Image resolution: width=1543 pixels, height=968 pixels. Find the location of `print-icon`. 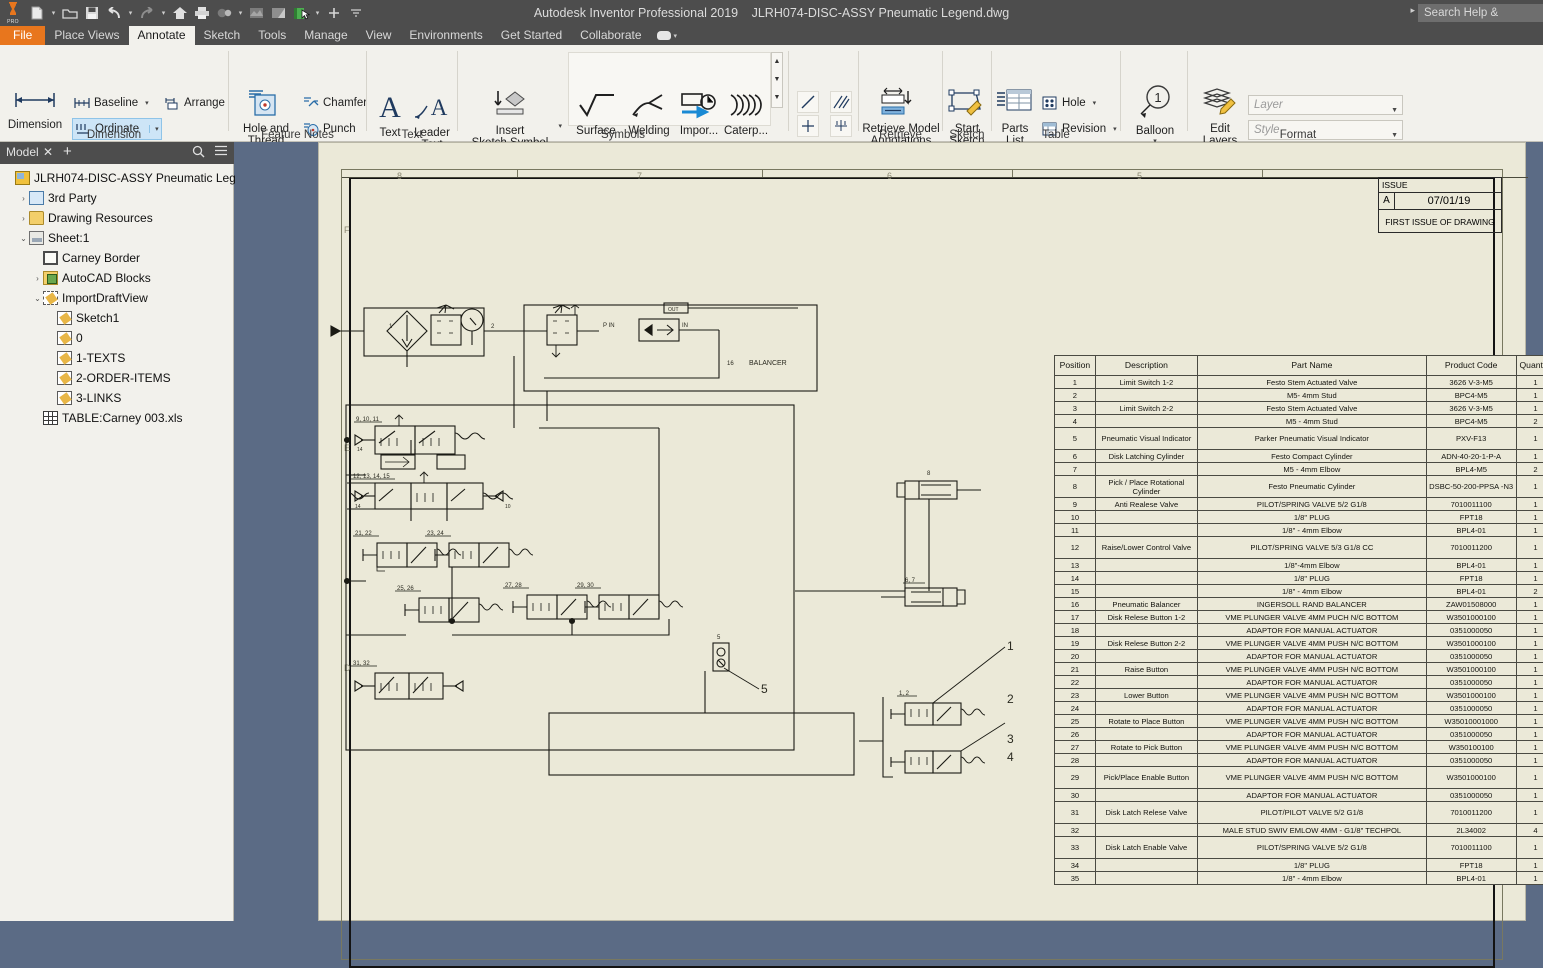

print-icon is located at coordinates (202, 13).